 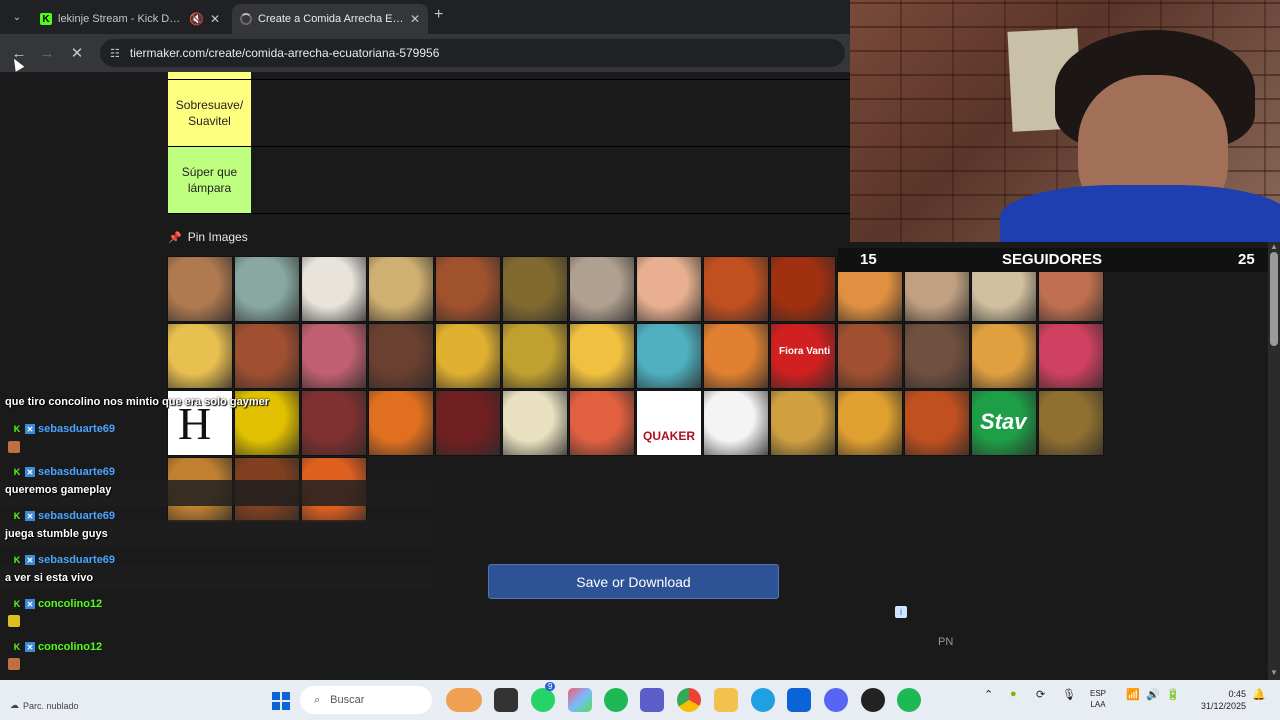 What do you see at coordinates (438, 15) in the screenshot?
I see `new-tab-plus-icon: +` at bounding box center [438, 15].